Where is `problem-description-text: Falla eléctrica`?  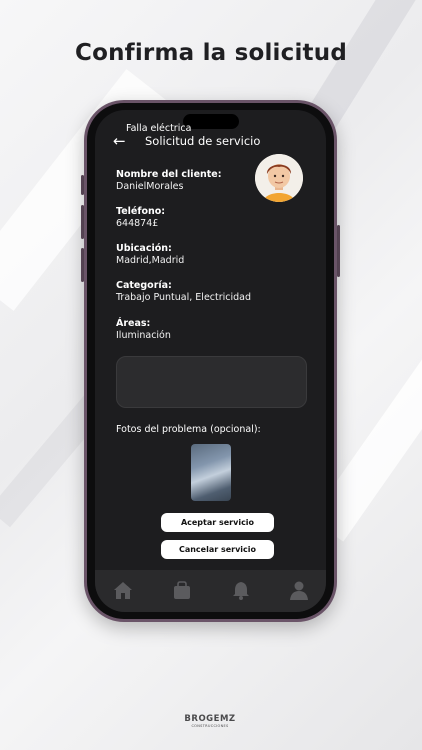 problem-description-text: Falla eléctrica is located at coordinates (159, 128).